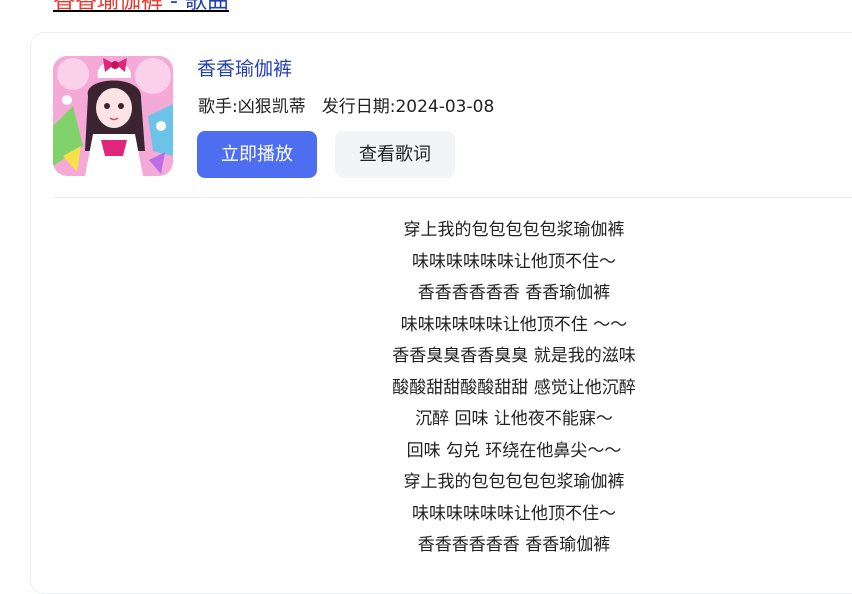 The height and width of the screenshot is (594, 852). Describe the element at coordinates (196, 7) in the screenshot. I see `result-title-suffix: - 歌曲` at that location.